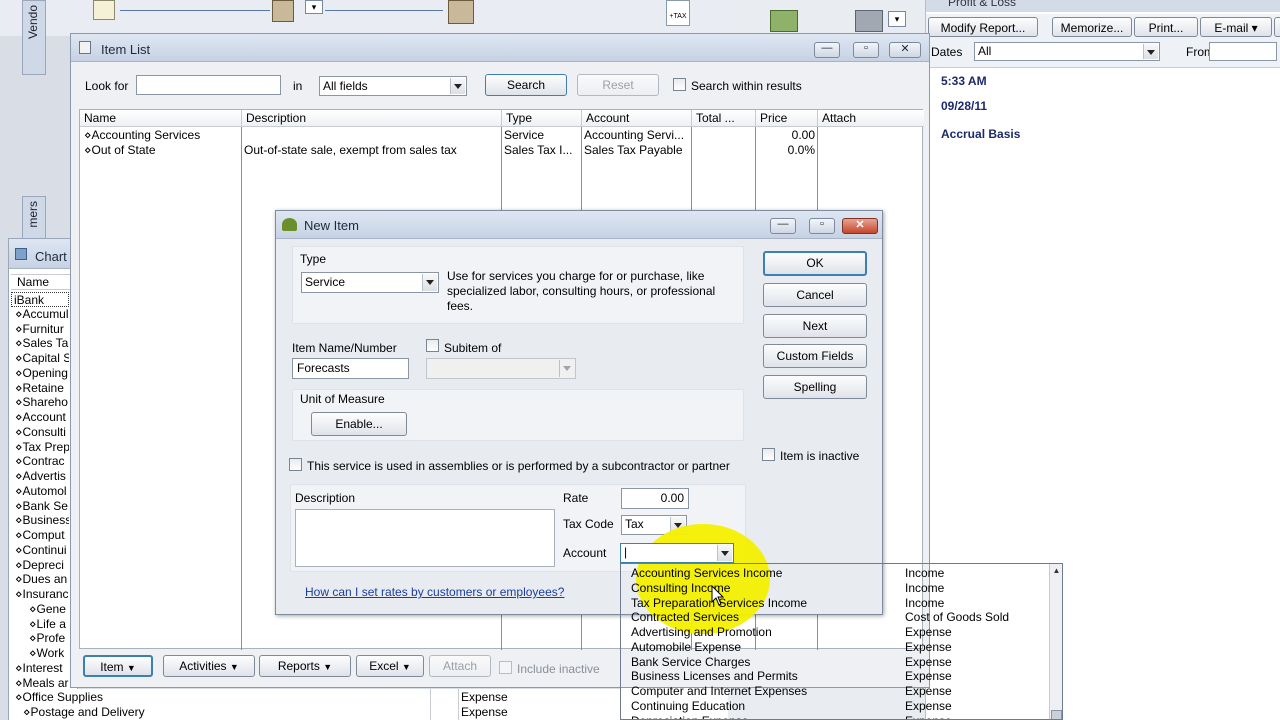  Describe the element at coordinates (40, 668) in the screenshot. I see `chart-row: ⋄Interest` at that location.